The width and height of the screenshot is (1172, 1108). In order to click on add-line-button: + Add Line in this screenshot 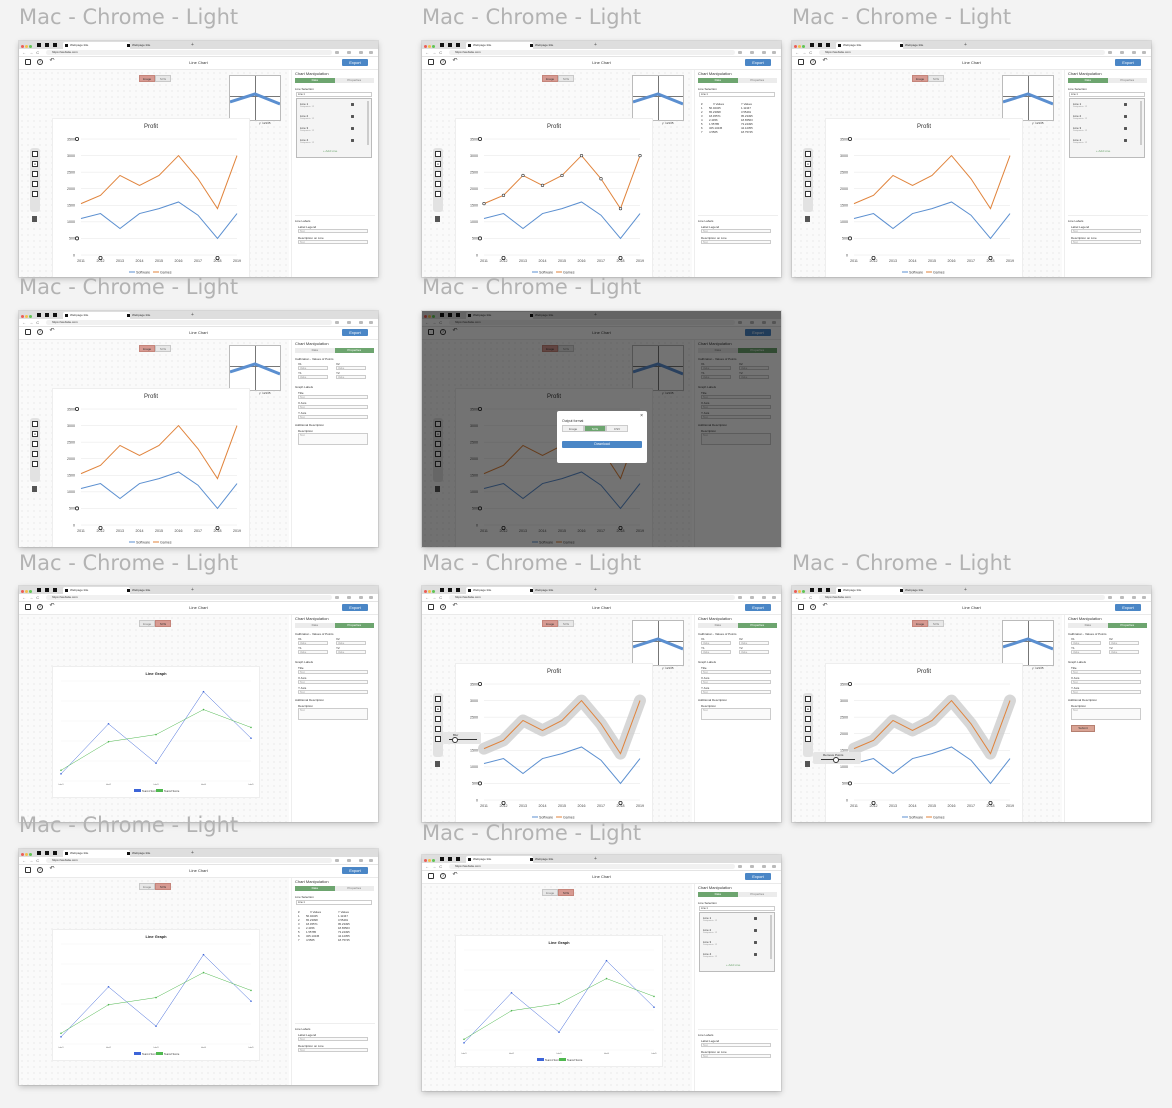, I will do `click(733, 965)`.